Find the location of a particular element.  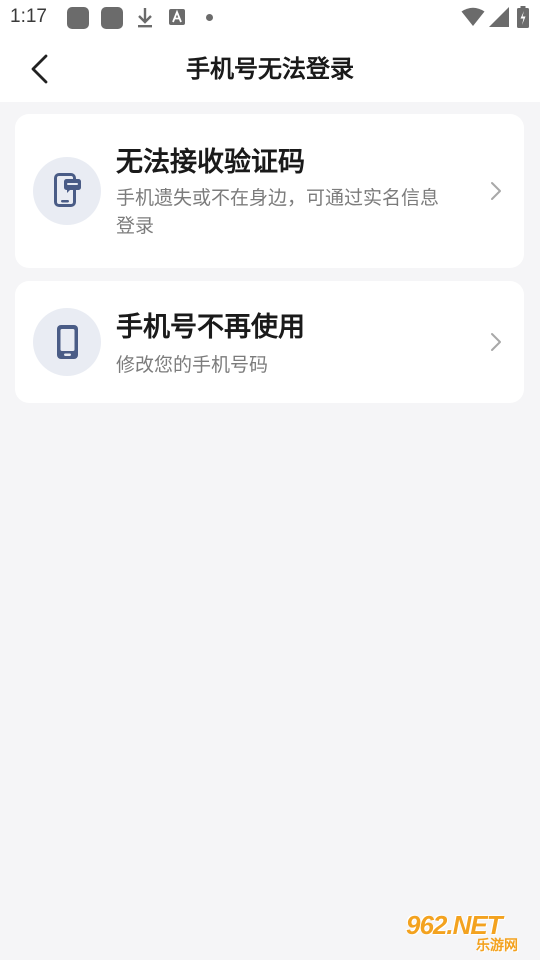

status-bar: 1:17 is located at coordinates (270, 18).